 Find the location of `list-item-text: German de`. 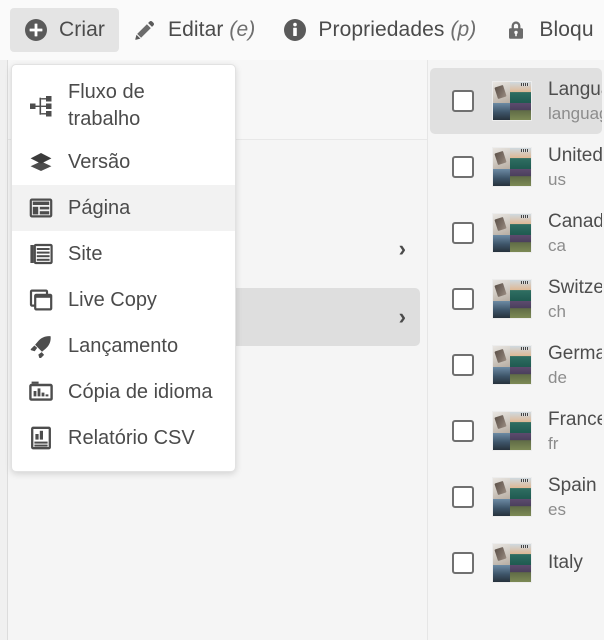

list-item-text: German de is located at coordinates (575, 365).